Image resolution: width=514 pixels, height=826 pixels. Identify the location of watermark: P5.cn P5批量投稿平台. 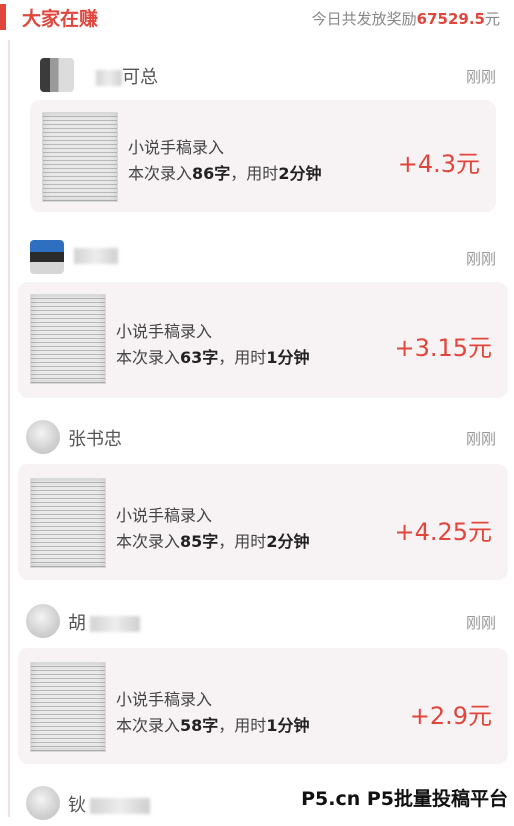
(404, 797).